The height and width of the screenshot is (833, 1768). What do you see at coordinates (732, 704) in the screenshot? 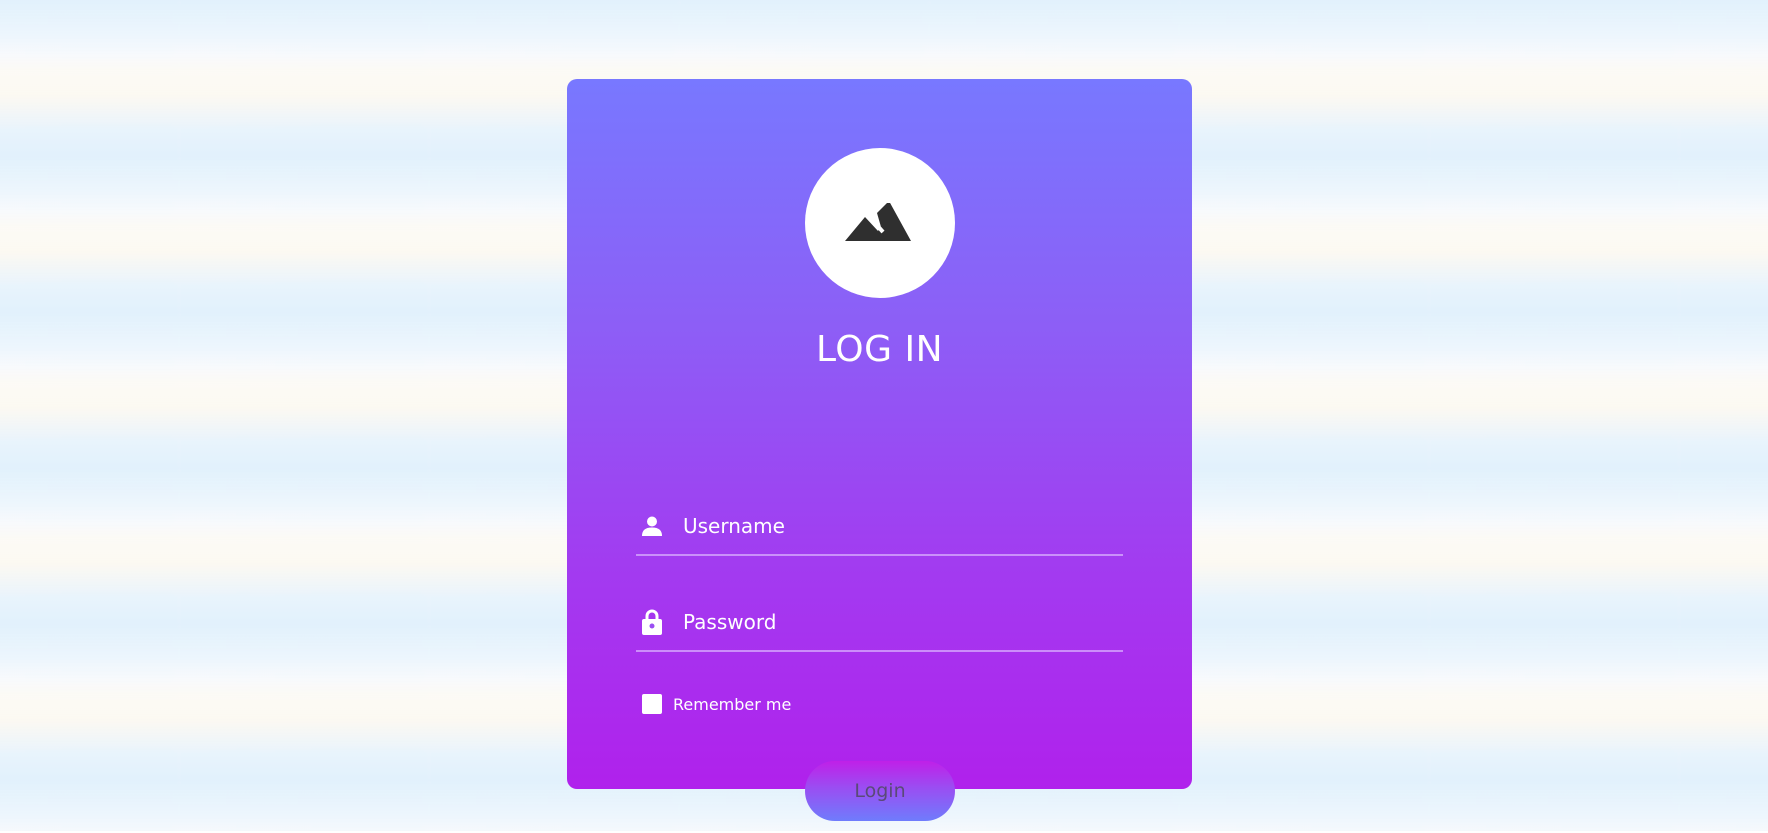
I see `remember-me-label: Remember me` at bounding box center [732, 704].